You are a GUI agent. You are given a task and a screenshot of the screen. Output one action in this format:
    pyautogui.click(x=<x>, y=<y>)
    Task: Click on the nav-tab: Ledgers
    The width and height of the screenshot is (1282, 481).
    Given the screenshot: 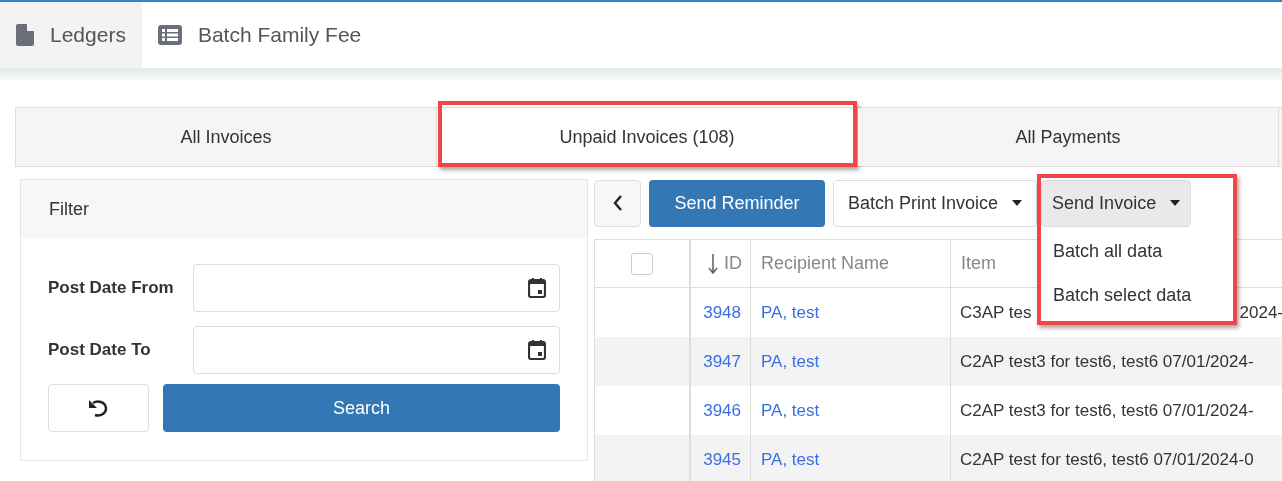 What is the action you would take?
    pyautogui.click(x=71, y=35)
    